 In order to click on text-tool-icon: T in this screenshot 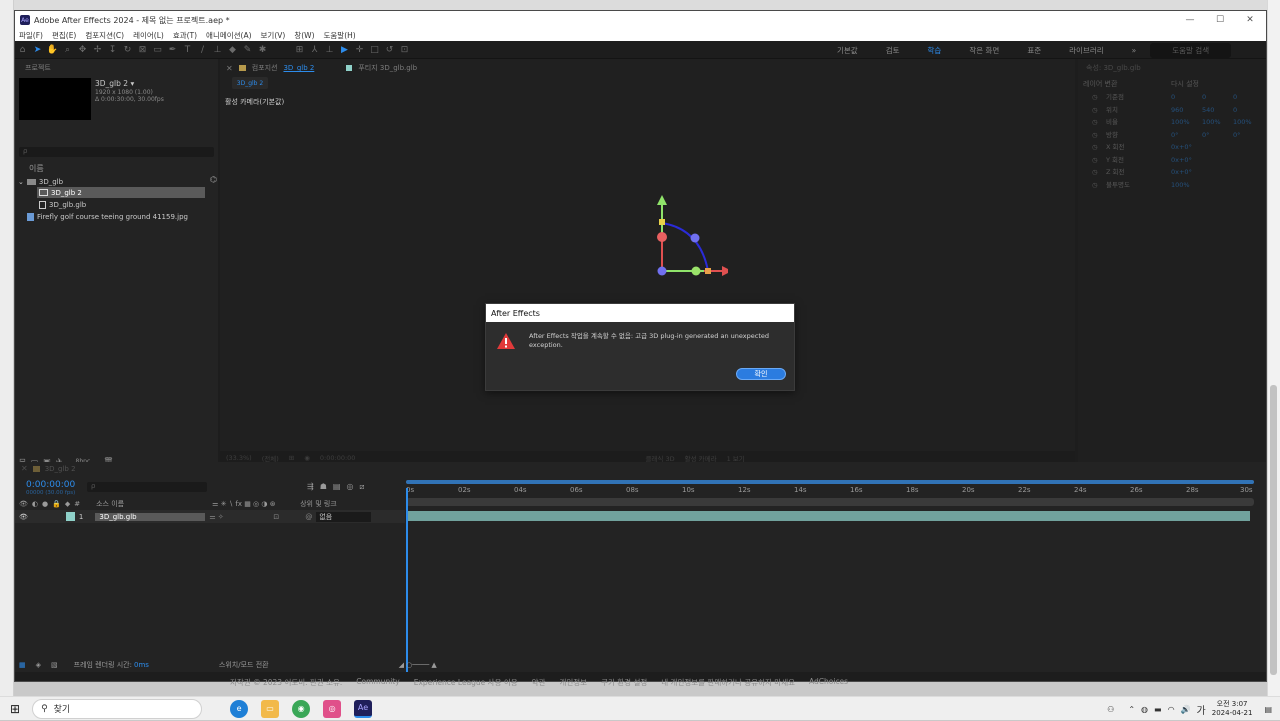, I will do `click(187, 49)`.